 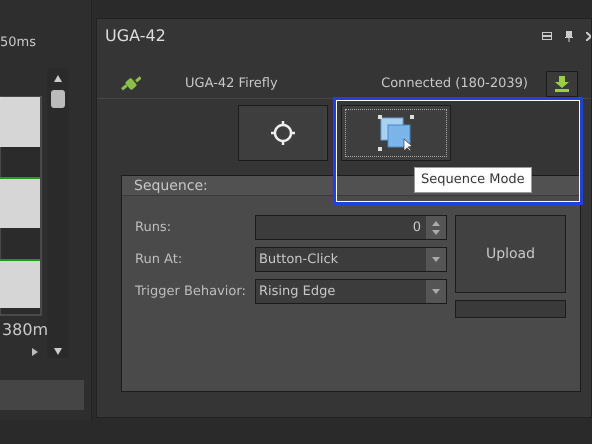 I want to click on download-button, so click(x=562, y=83).